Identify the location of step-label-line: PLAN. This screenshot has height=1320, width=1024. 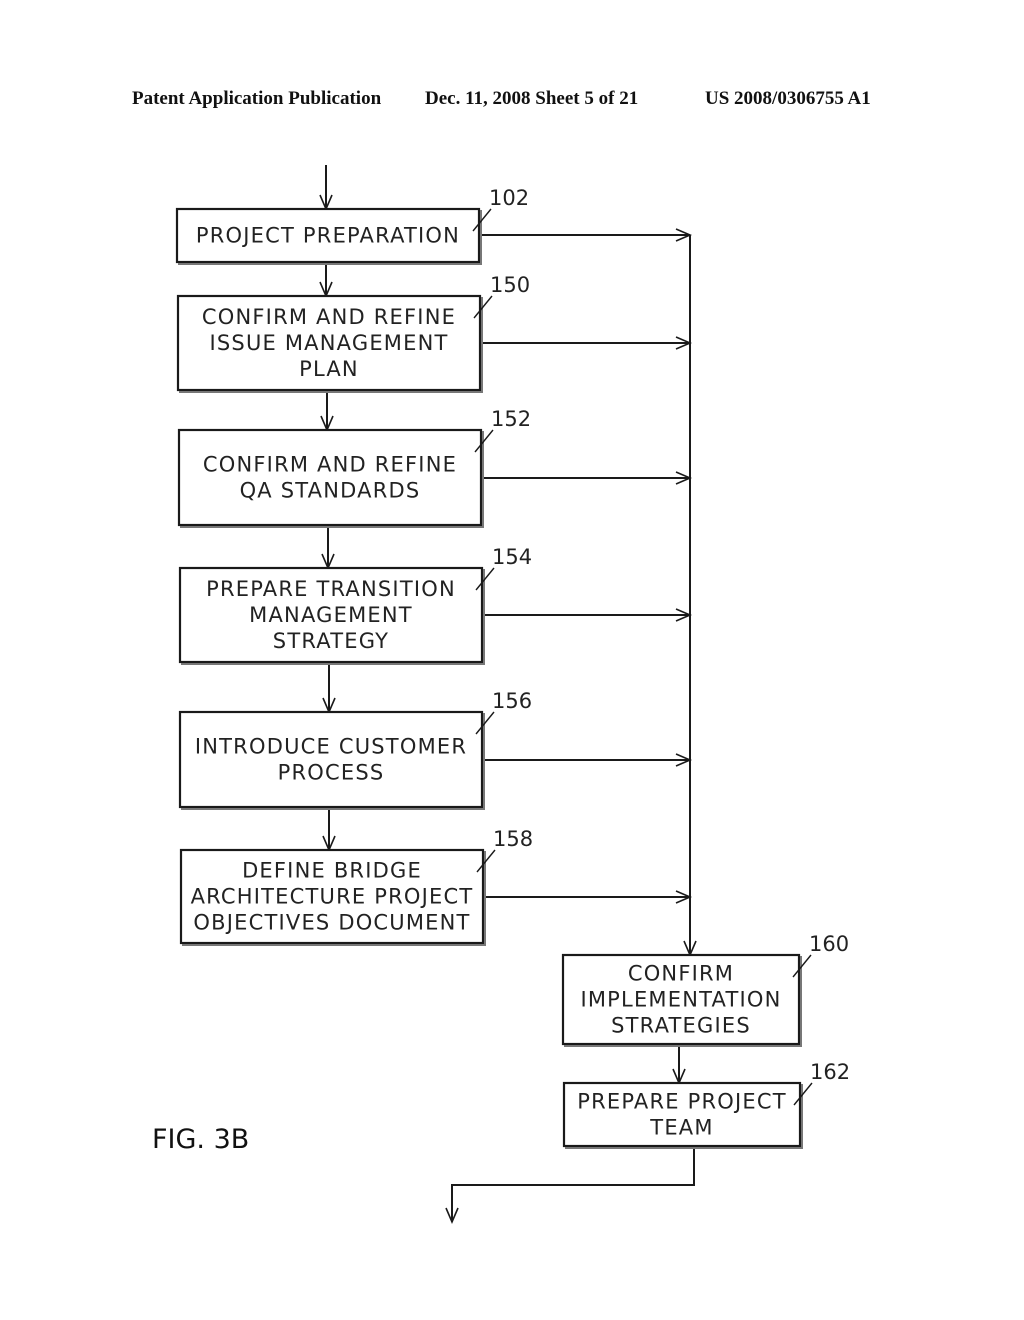
(329, 369).